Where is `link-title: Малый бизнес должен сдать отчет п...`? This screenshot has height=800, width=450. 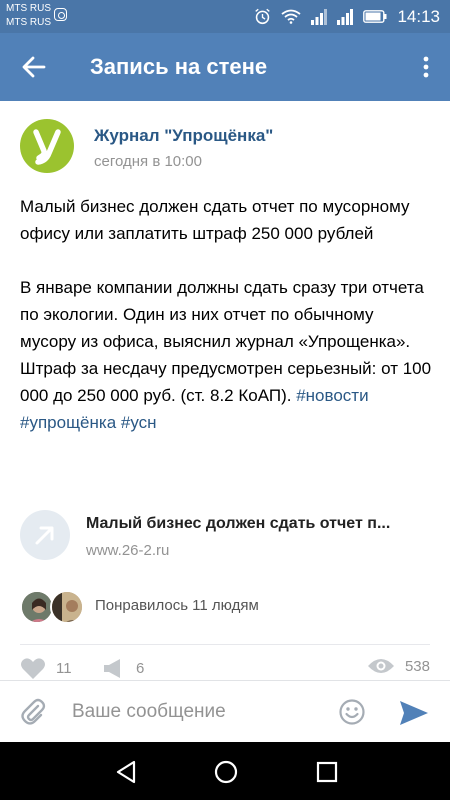
link-title: Малый бизнес должен сдать отчет п... is located at coordinates (238, 523).